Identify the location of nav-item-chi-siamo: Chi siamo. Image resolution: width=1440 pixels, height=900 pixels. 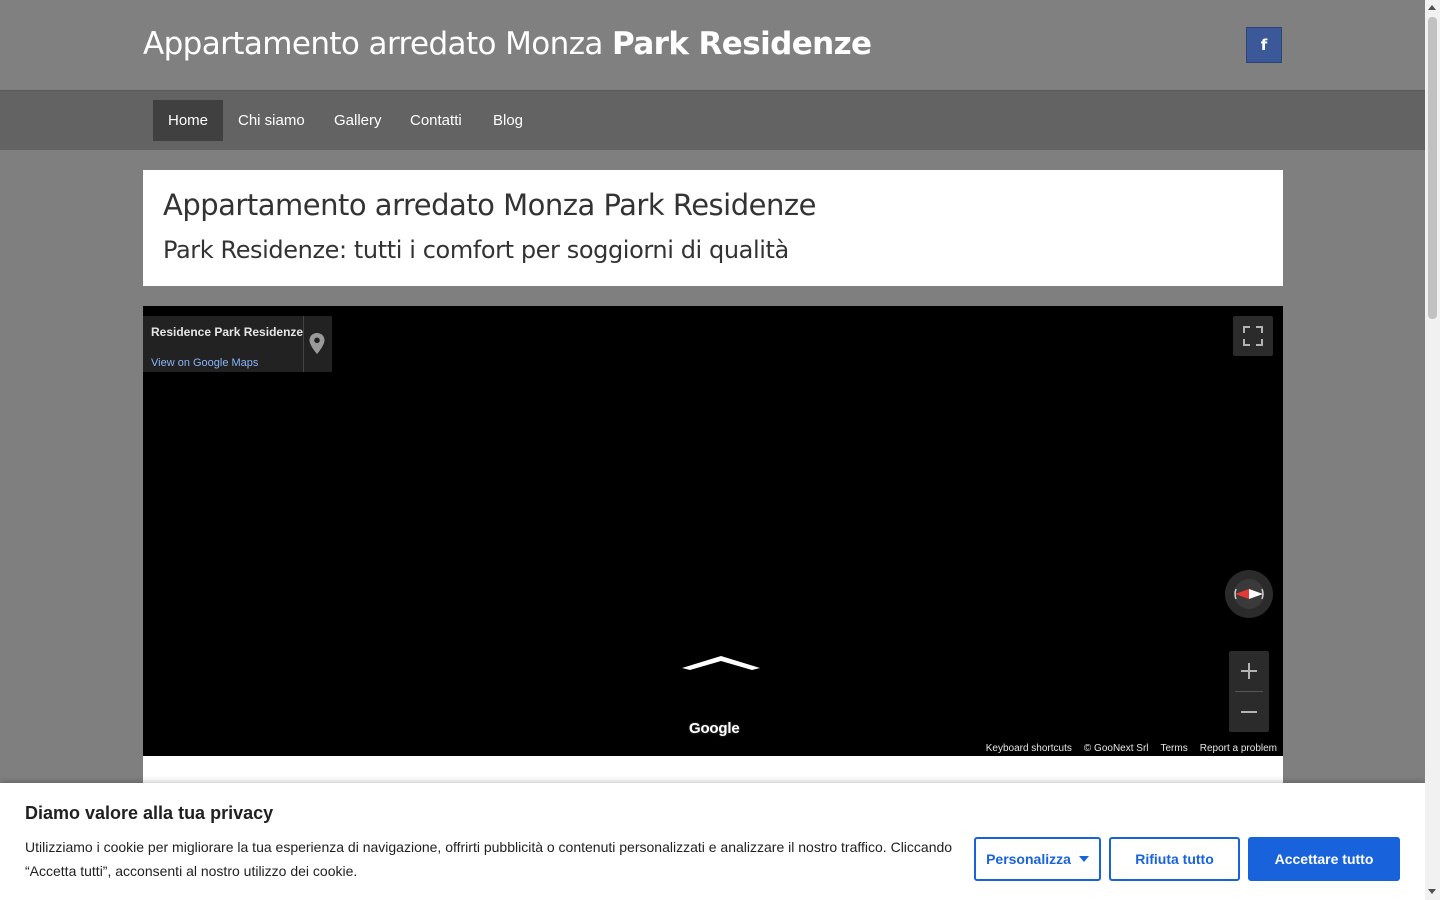
(271, 120).